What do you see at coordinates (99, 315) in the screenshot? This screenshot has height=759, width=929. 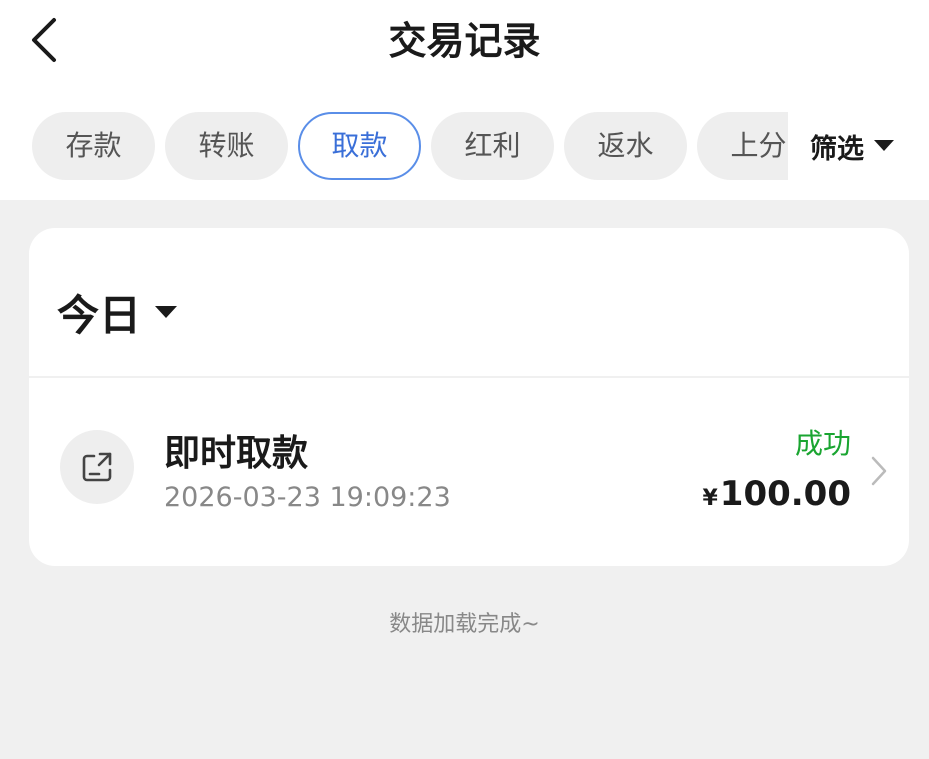 I see `date-label: 今日` at bounding box center [99, 315].